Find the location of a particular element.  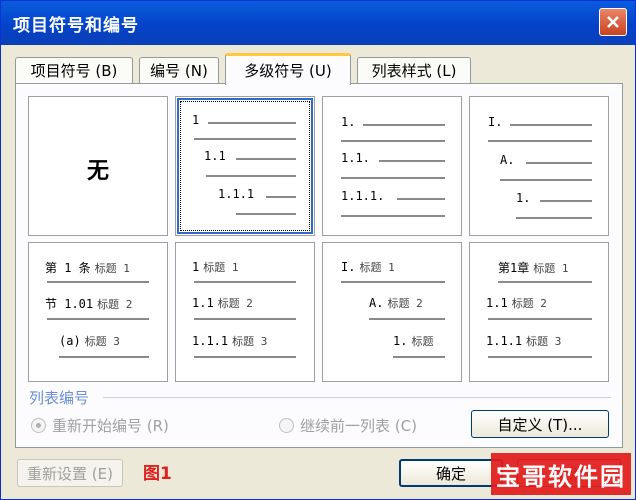

tab-bullets: 项目符号 (B) is located at coordinates (74, 70).